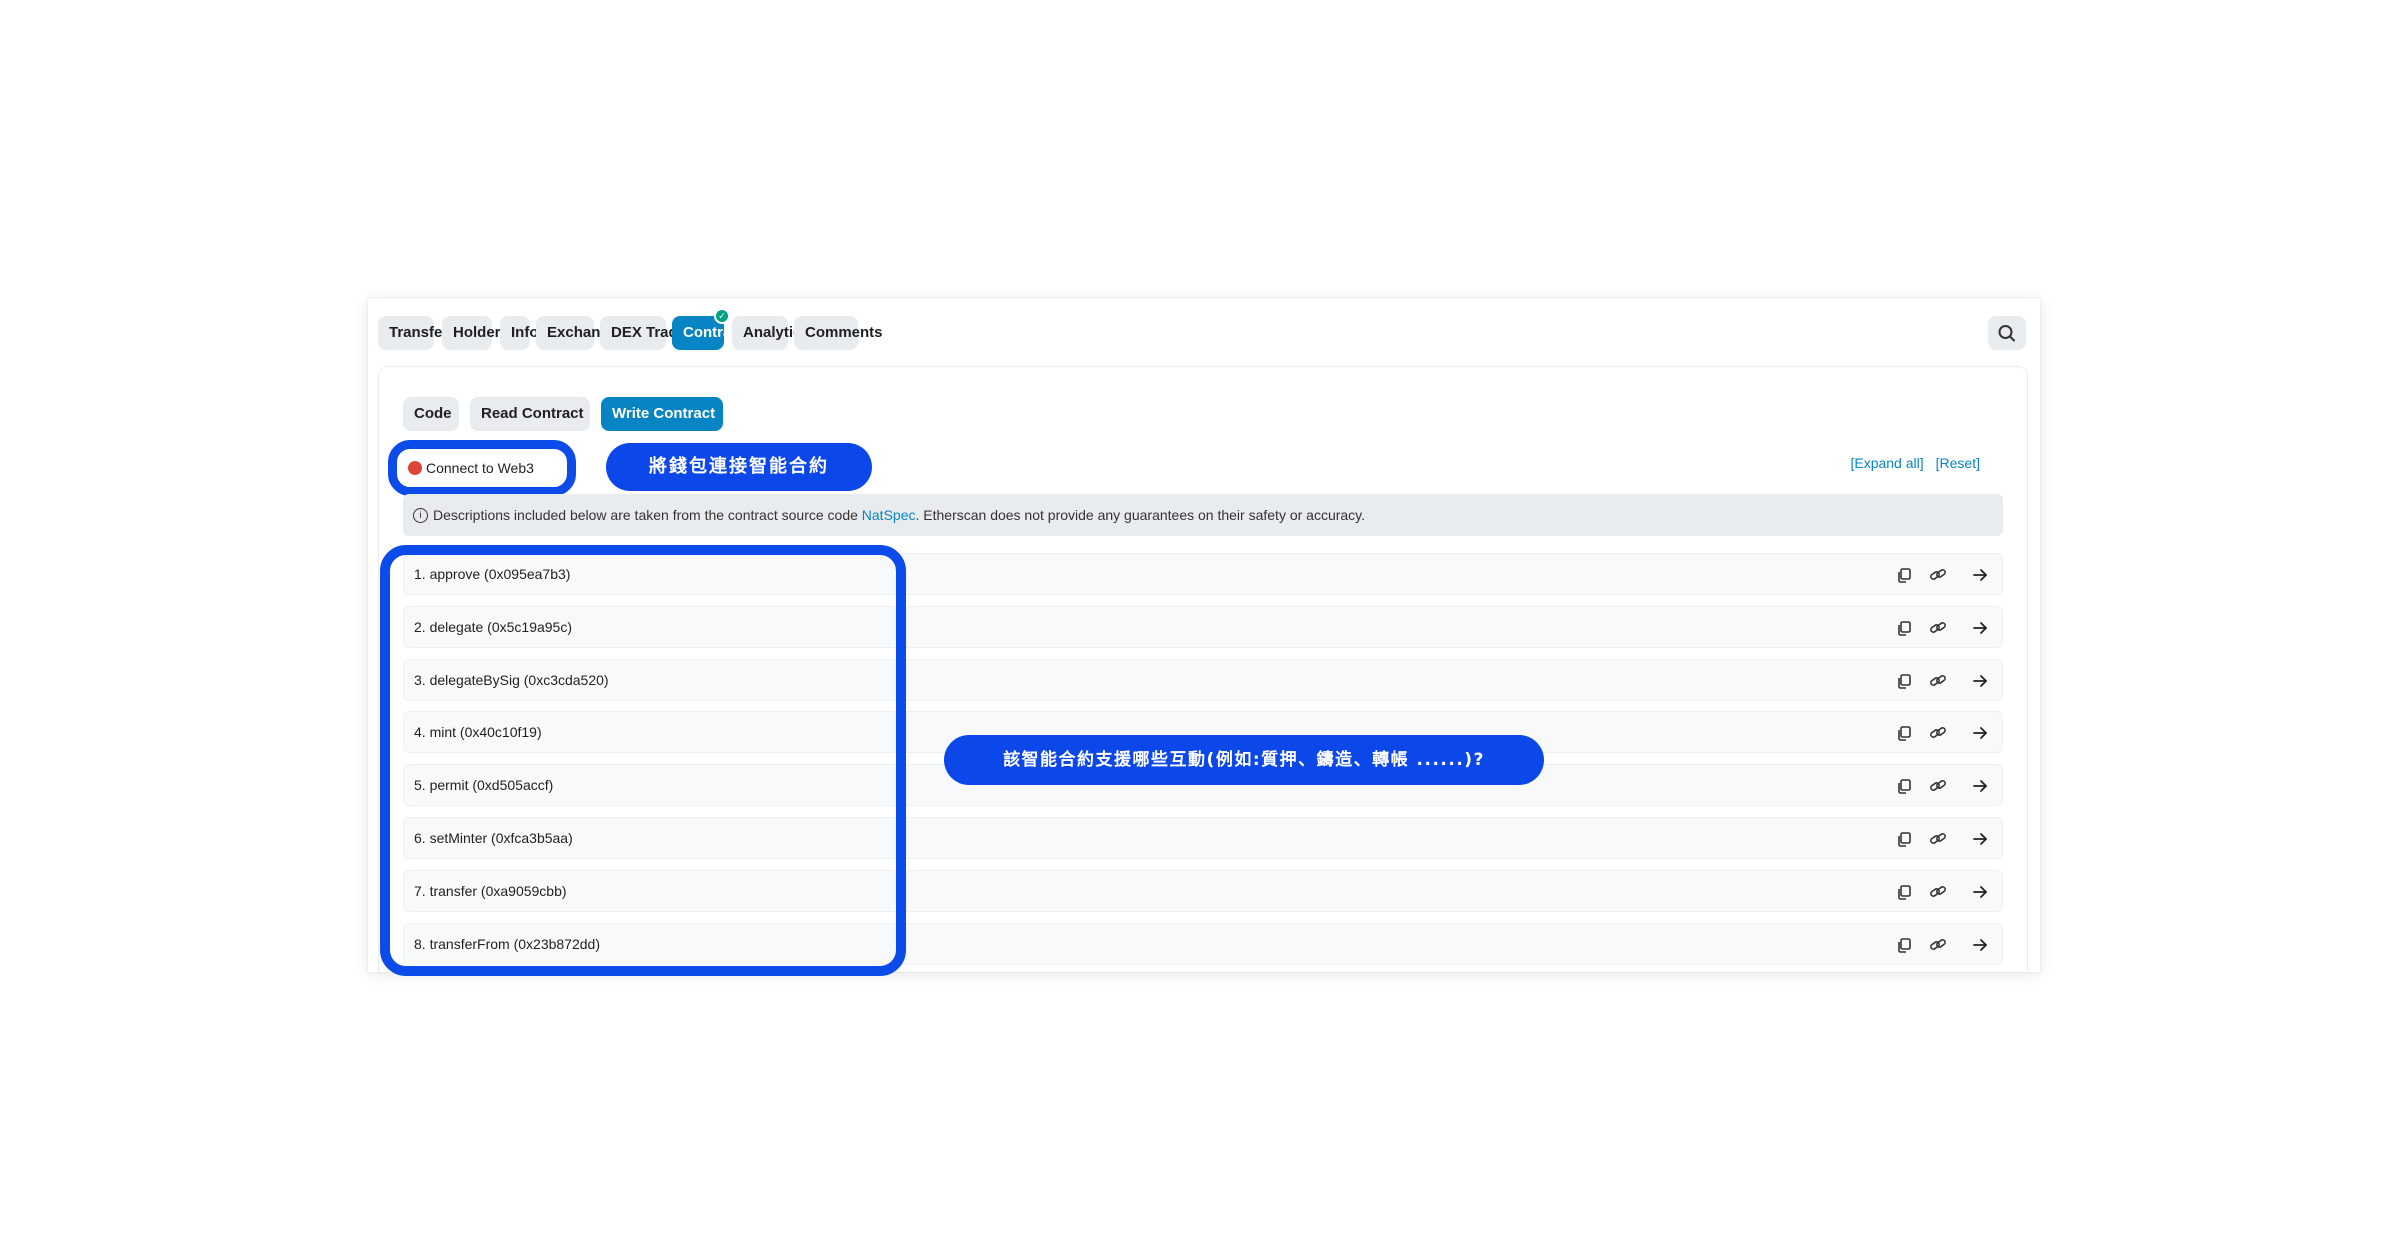 This screenshot has height=1256, width=2400. I want to click on expand-controls: [Expand all] [Reset], so click(1909, 463).